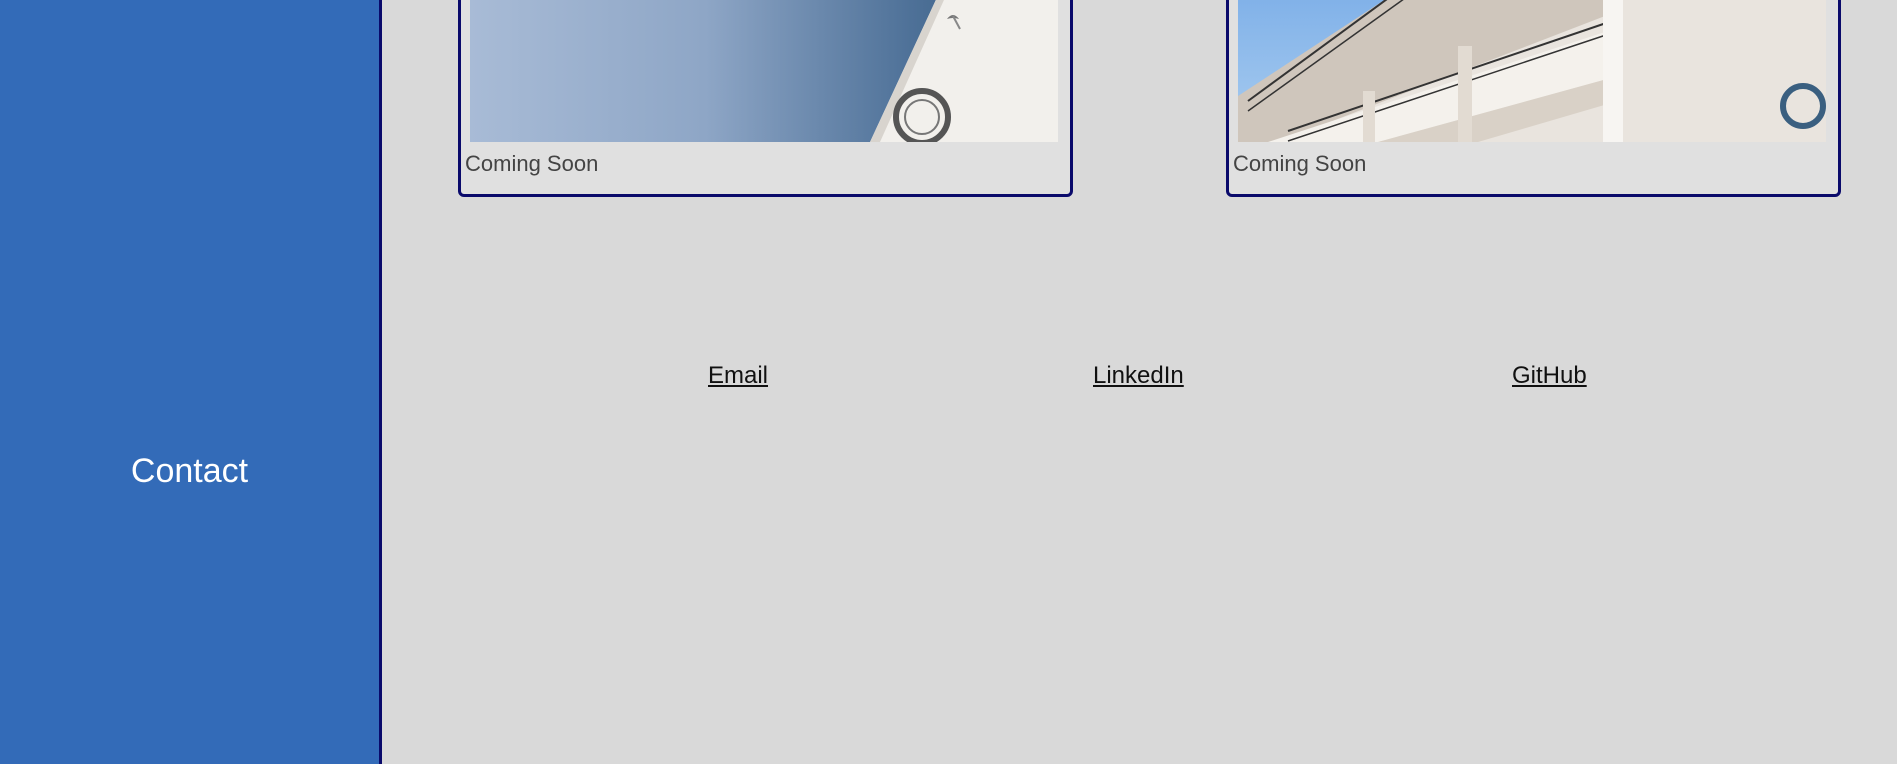 The width and height of the screenshot is (1897, 764). What do you see at coordinates (738, 376) in the screenshot?
I see `email-link: Email` at bounding box center [738, 376].